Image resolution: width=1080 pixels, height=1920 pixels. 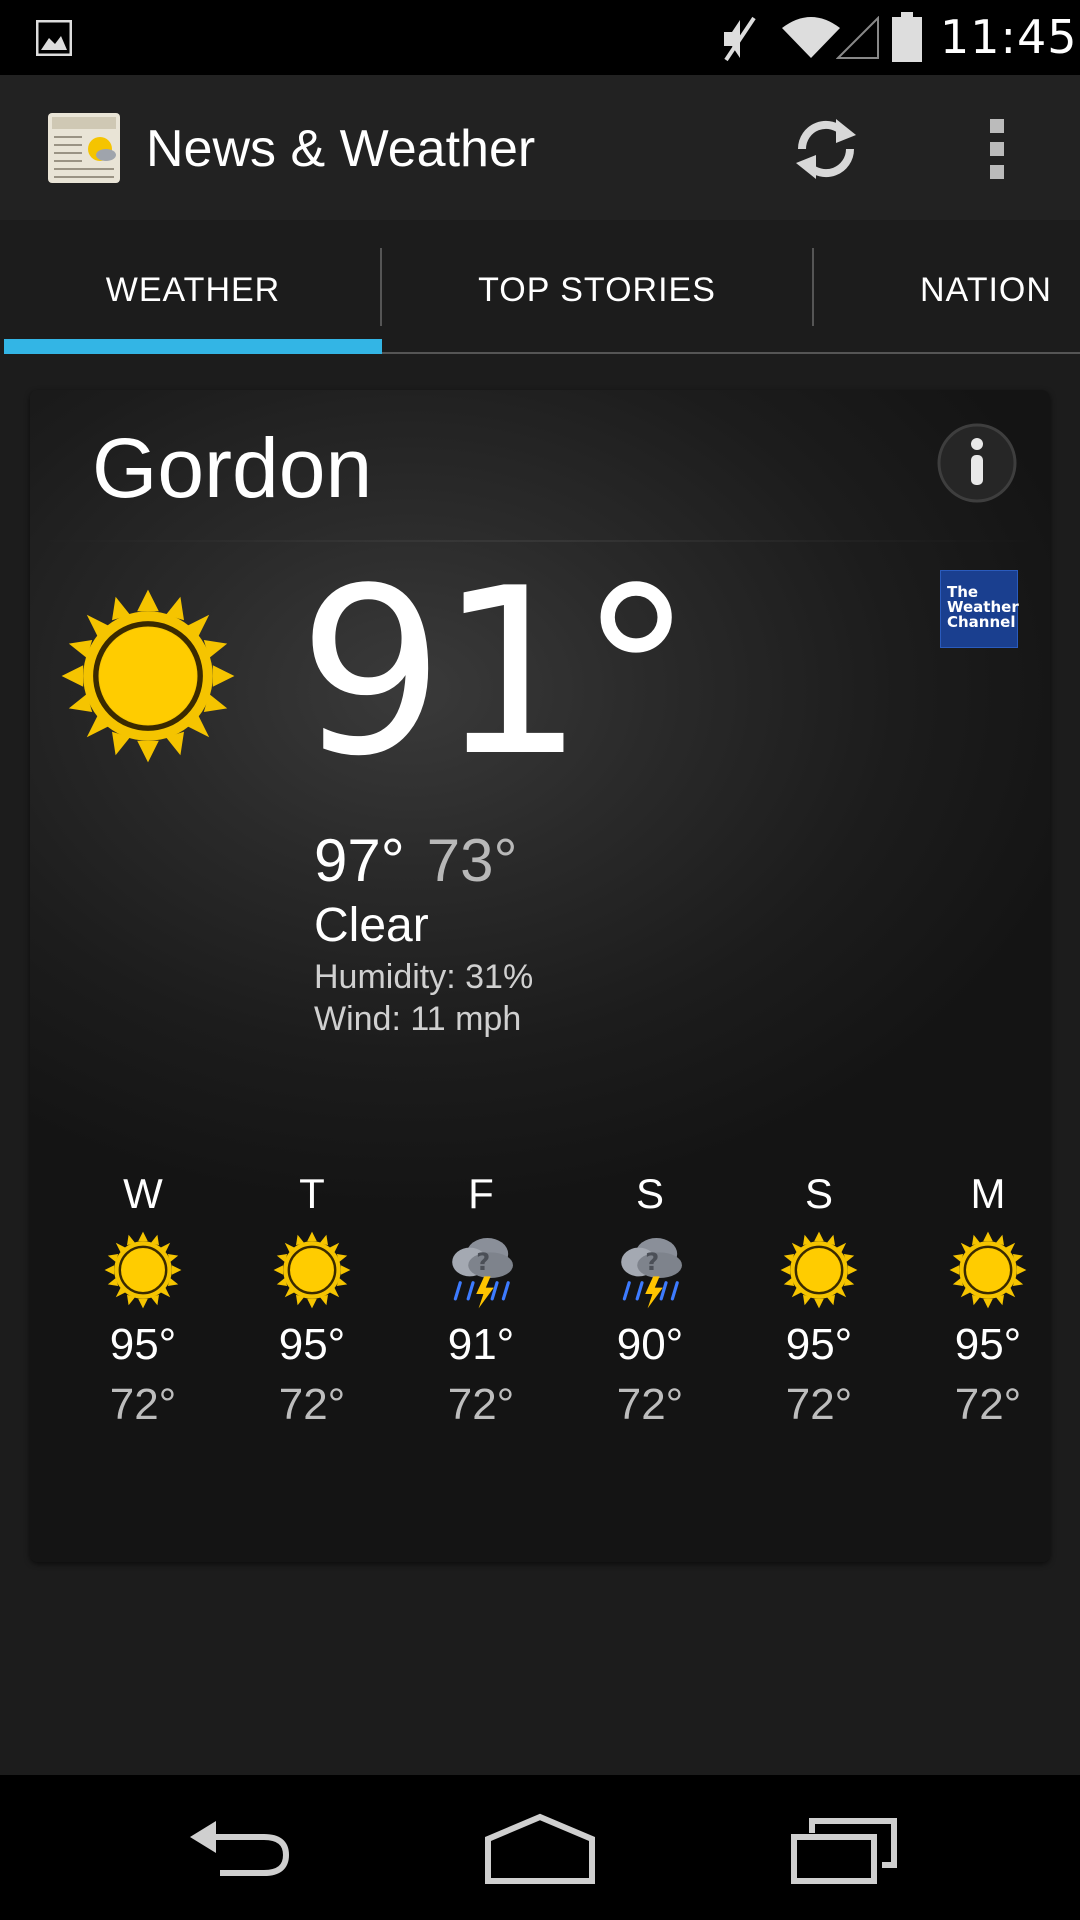 I want to click on forecast-day: S 90° 72°, so click(x=650, y=1320).